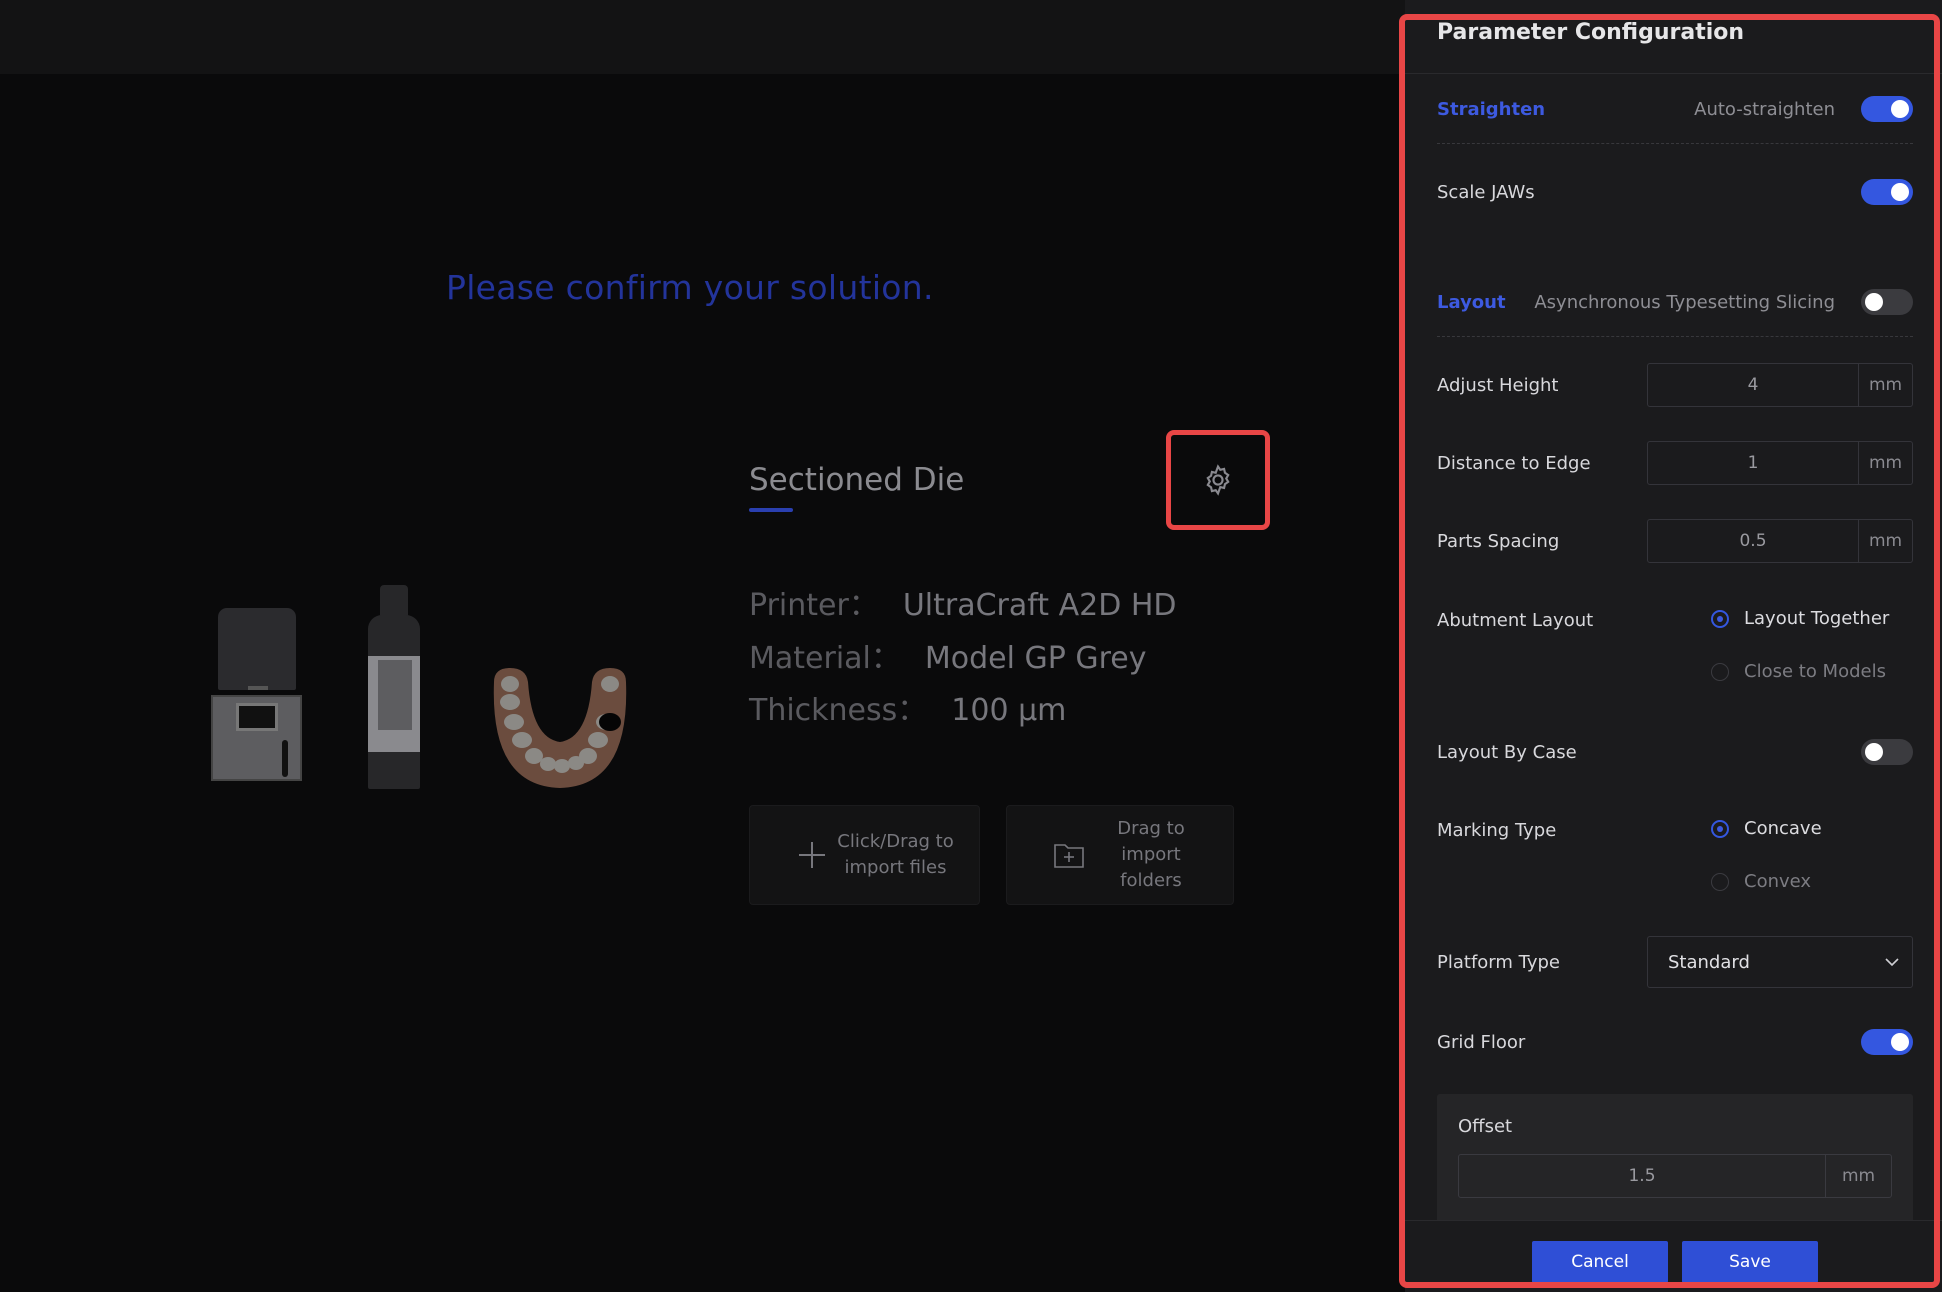 This screenshot has height=1292, width=1942. Describe the element at coordinates (1778, 881) in the screenshot. I see `convex-label: Convex` at that location.